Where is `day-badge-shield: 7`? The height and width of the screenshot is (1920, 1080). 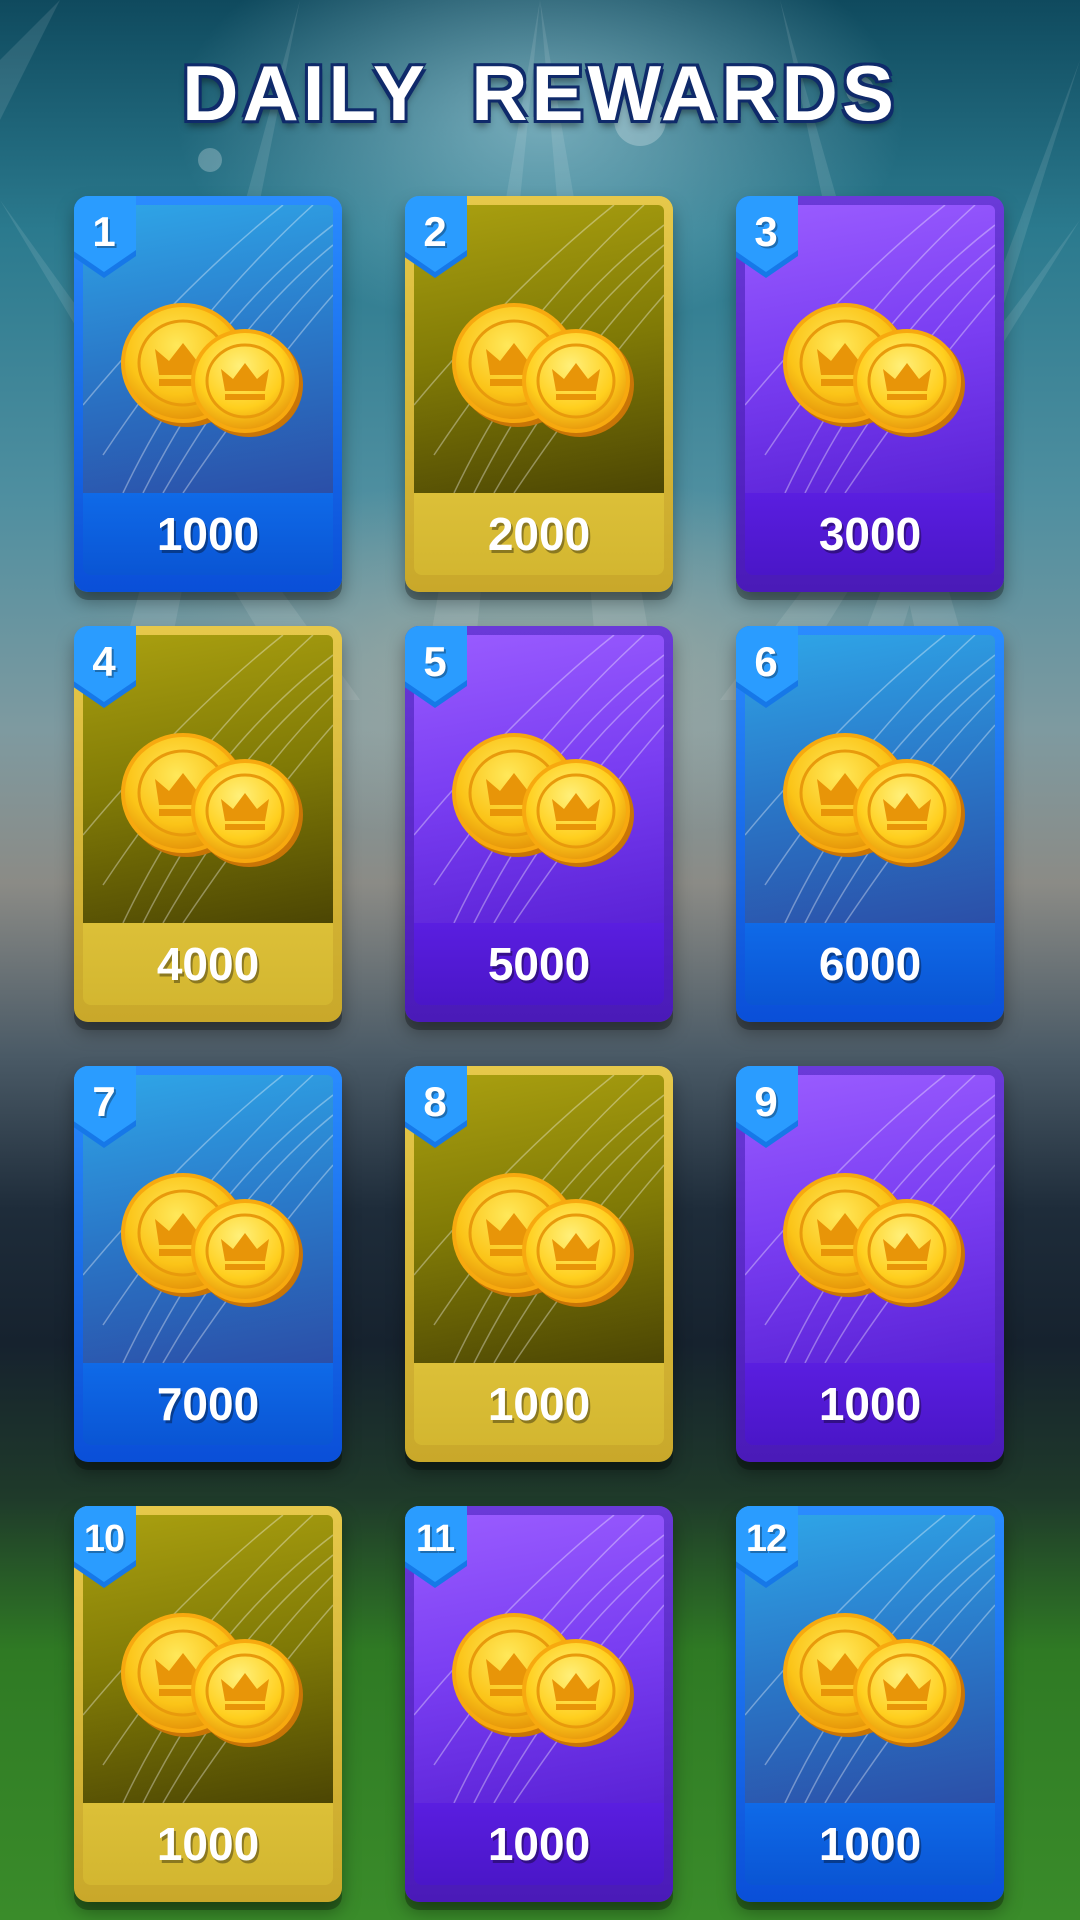
day-badge-shield: 7 is located at coordinates (105, 1108).